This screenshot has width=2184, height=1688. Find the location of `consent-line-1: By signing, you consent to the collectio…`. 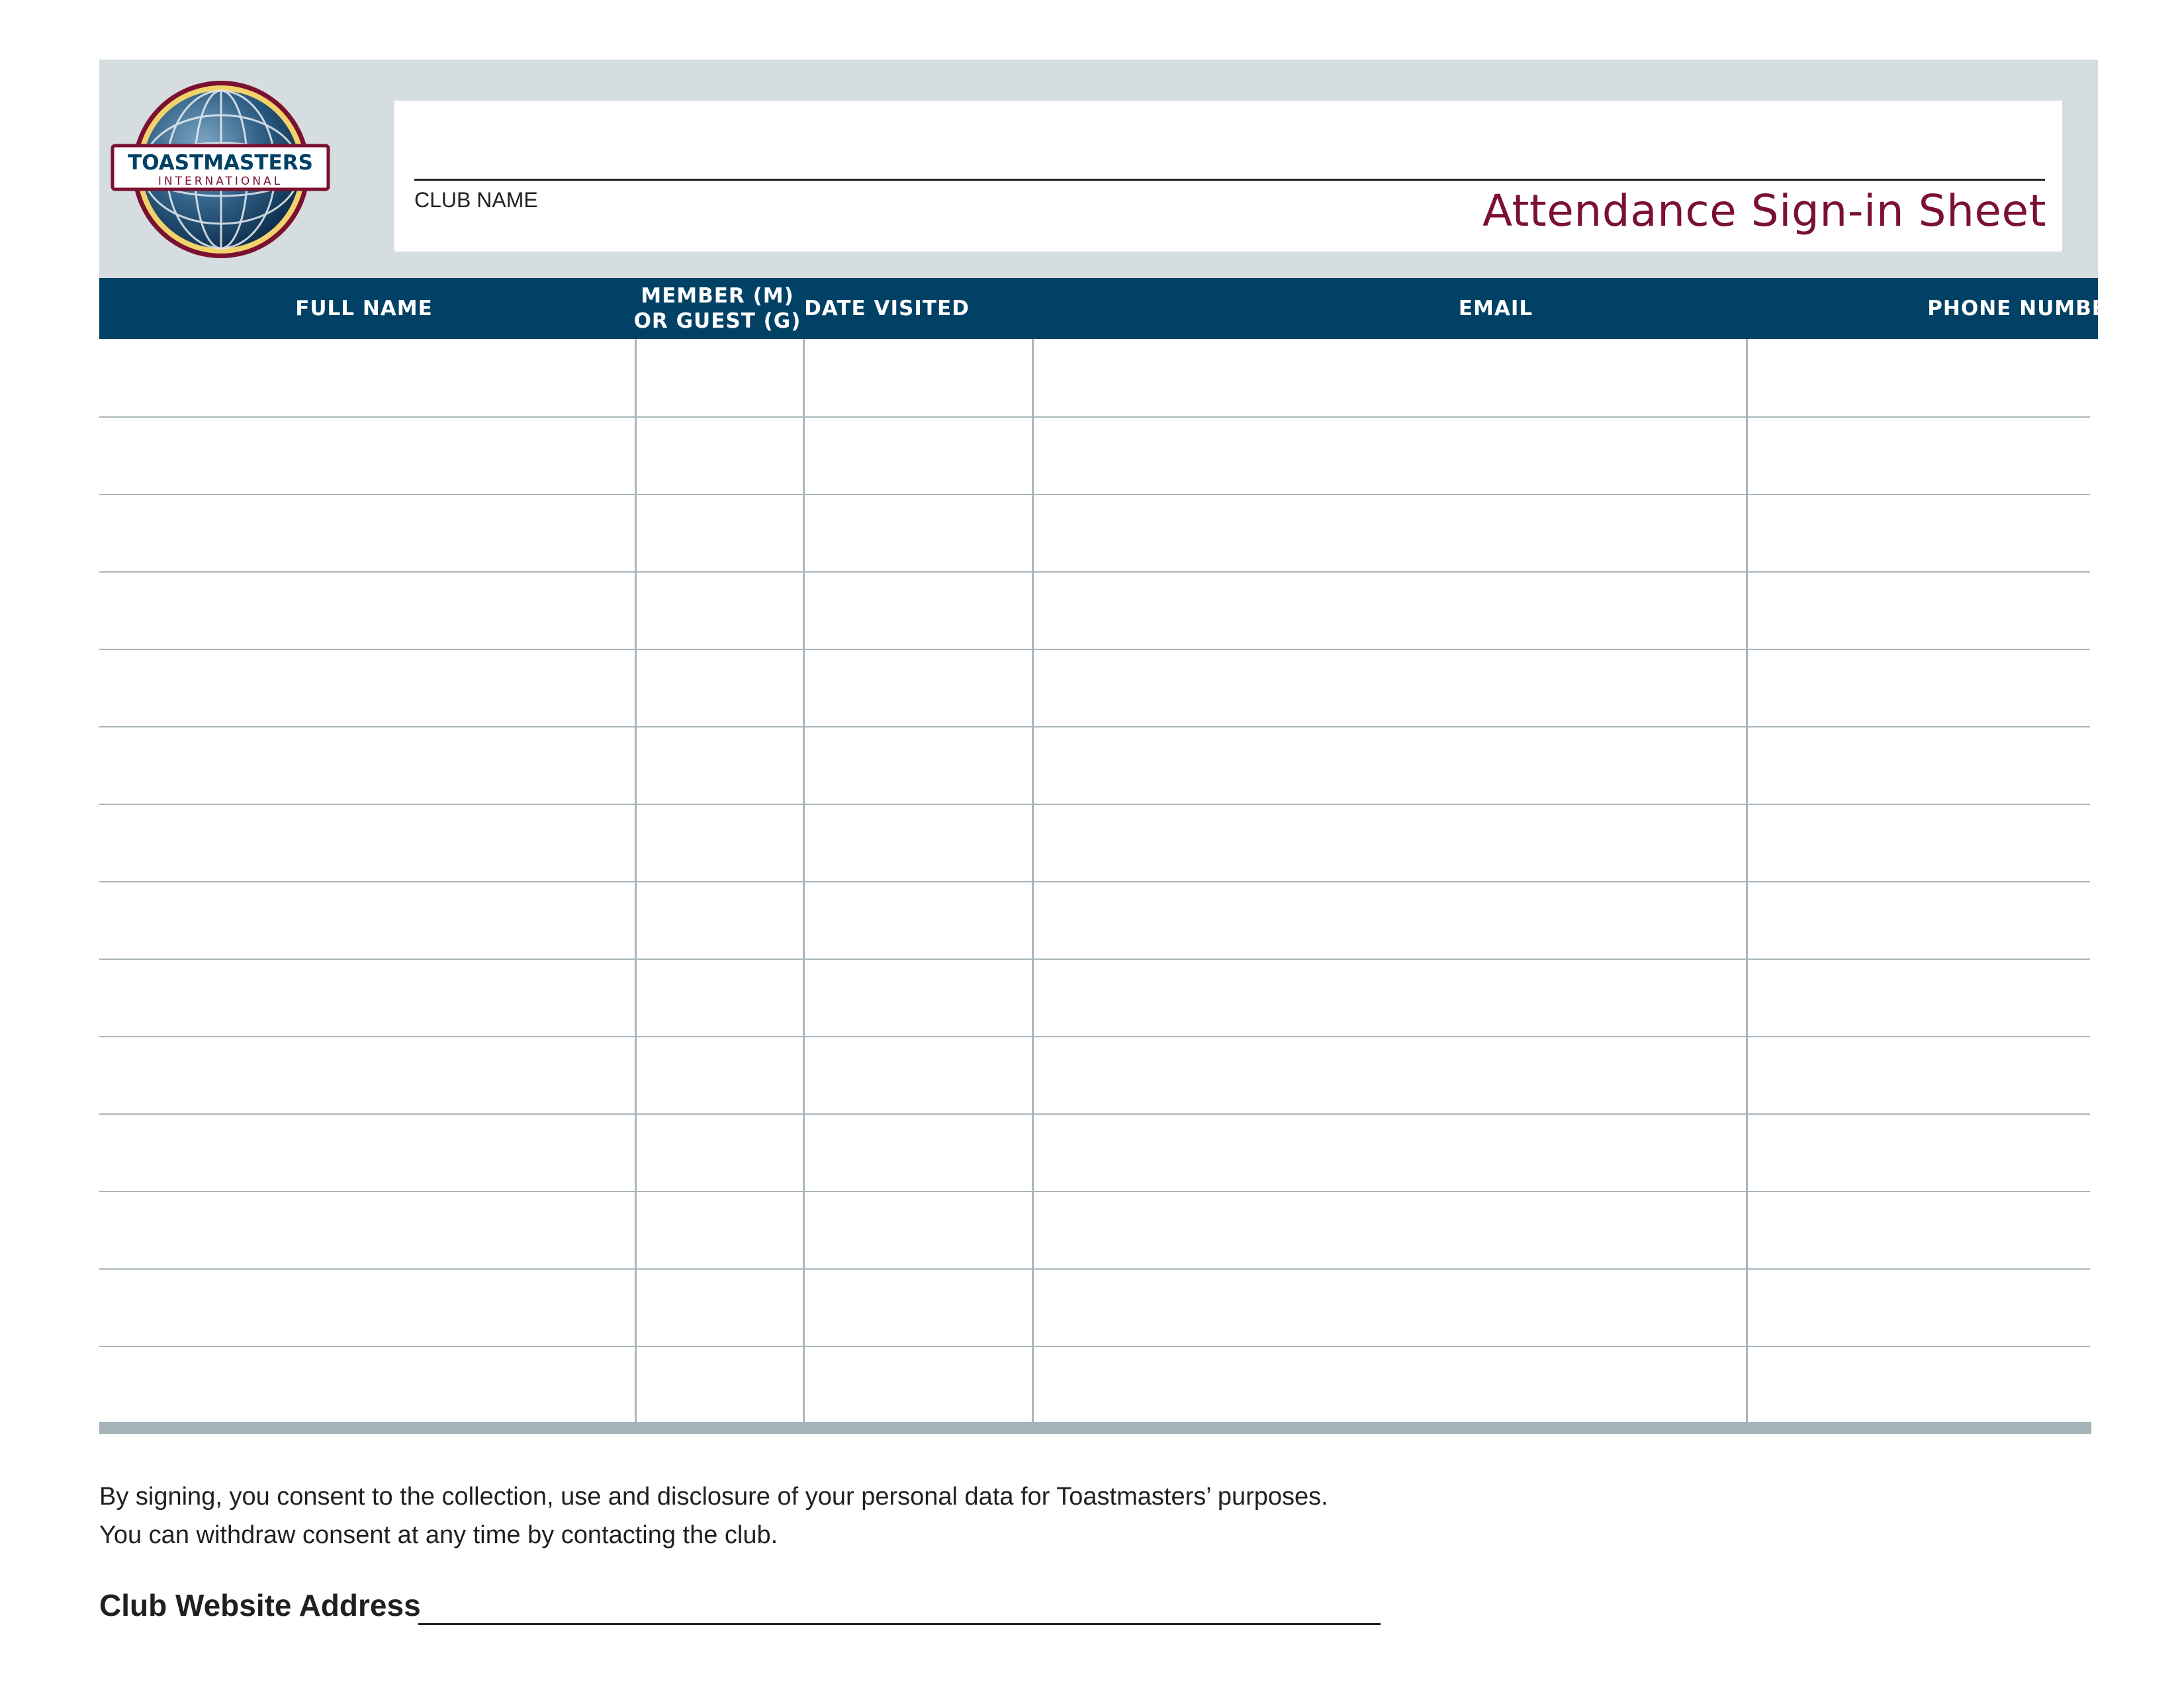

consent-line-1: By signing, you consent to the collectio… is located at coordinates (714, 1497).